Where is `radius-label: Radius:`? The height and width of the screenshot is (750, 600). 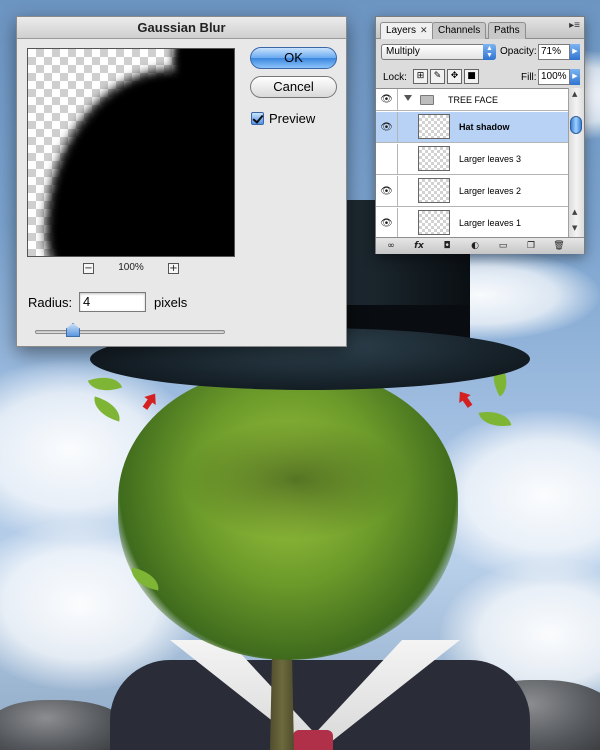 radius-label: Radius: is located at coordinates (50, 302).